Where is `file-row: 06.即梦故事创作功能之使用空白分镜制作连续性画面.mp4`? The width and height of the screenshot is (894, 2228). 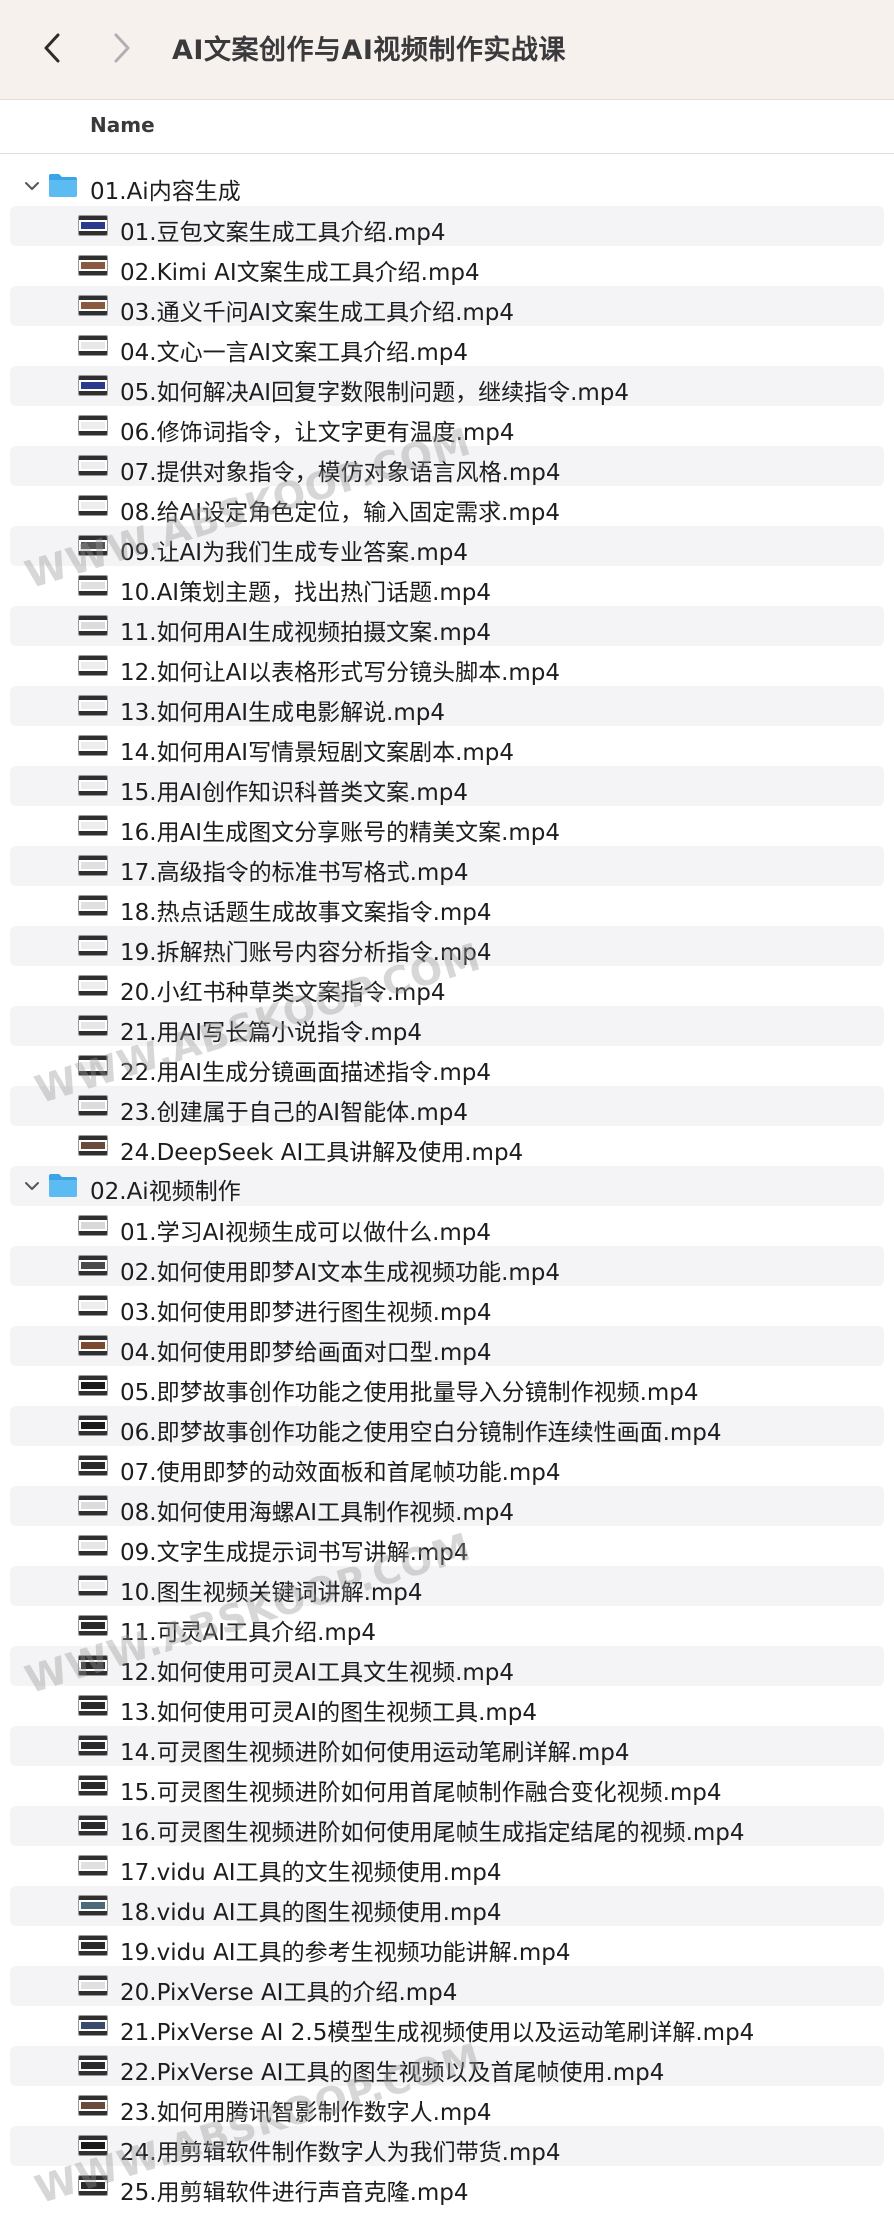 file-row: 06.即梦故事创作功能之使用空白分镜制作连续性画面.mp4 is located at coordinates (447, 1426).